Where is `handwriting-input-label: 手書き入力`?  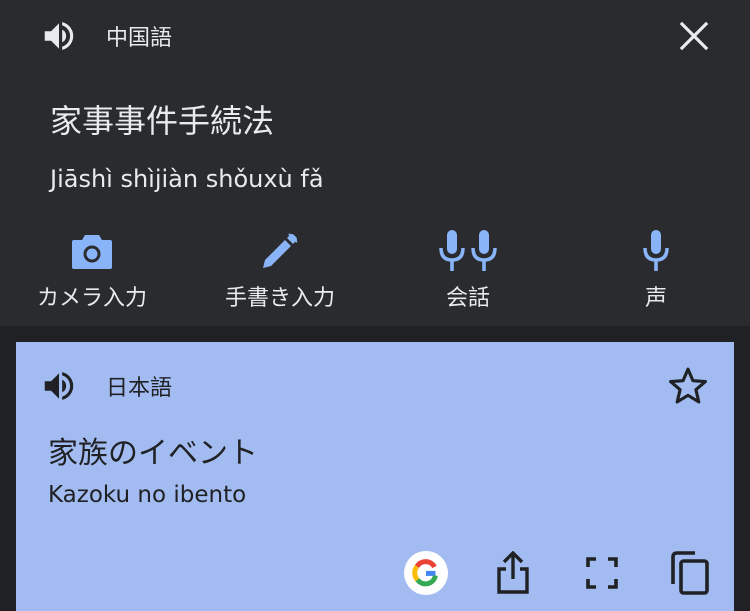
handwriting-input-label: 手書き入力 is located at coordinates (279, 298).